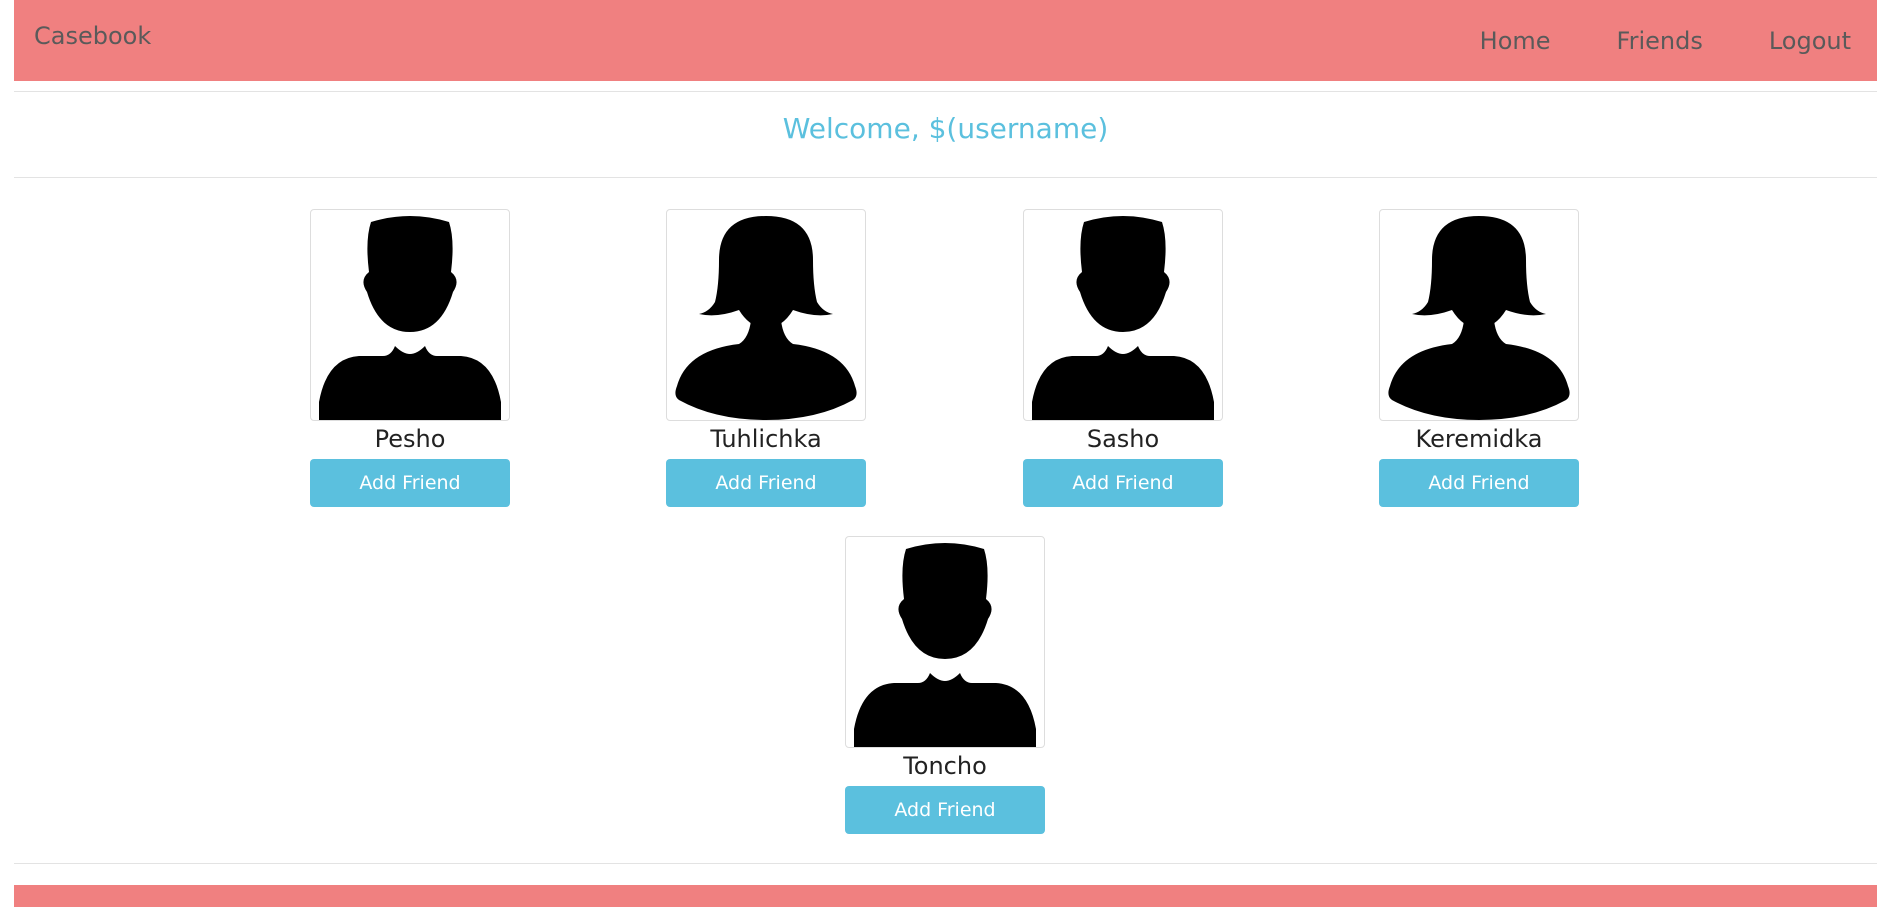  I want to click on person-name: Tuhlichka, so click(766, 439).